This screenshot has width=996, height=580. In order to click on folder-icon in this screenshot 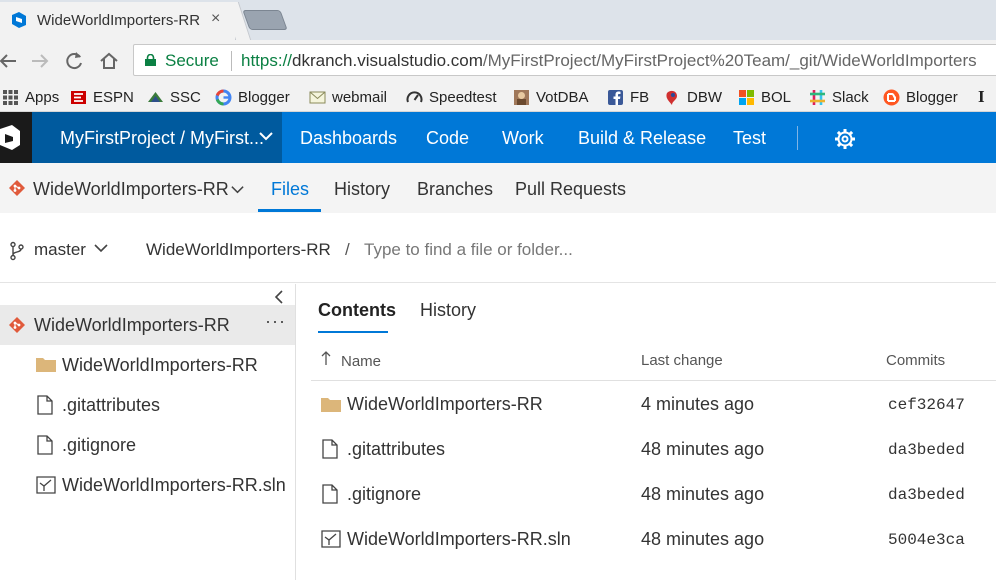, I will do `click(331, 405)`.